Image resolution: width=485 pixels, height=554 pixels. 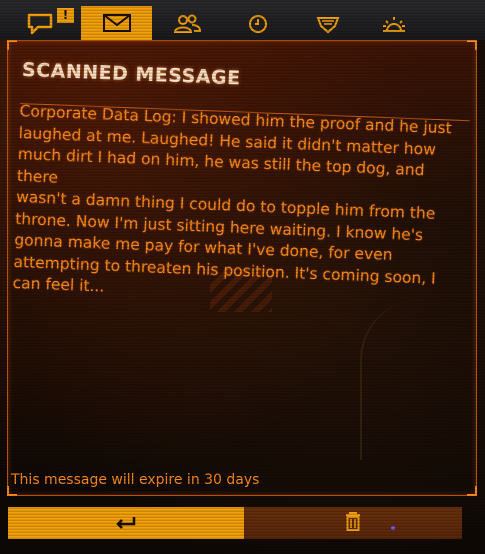 I want to click on expiry-notice: This message will expire in 30 days, so click(x=135, y=480).